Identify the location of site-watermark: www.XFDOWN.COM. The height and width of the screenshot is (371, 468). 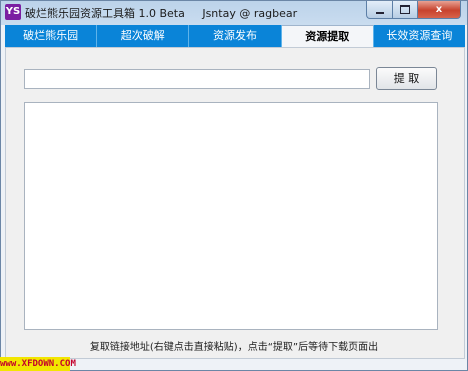
(38, 364).